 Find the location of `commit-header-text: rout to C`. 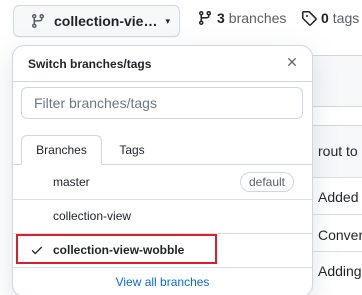

commit-header-text: rout to C is located at coordinates (340, 151).